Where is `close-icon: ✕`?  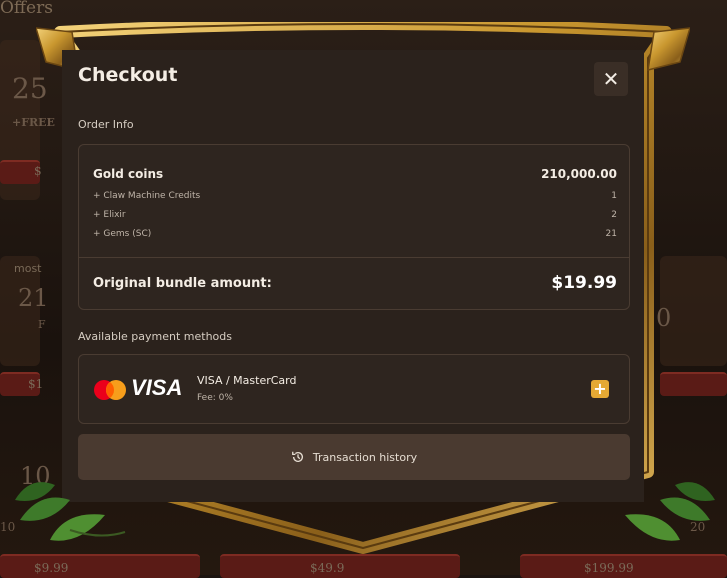 close-icon: ✕ is located at coordinates (611, 79).